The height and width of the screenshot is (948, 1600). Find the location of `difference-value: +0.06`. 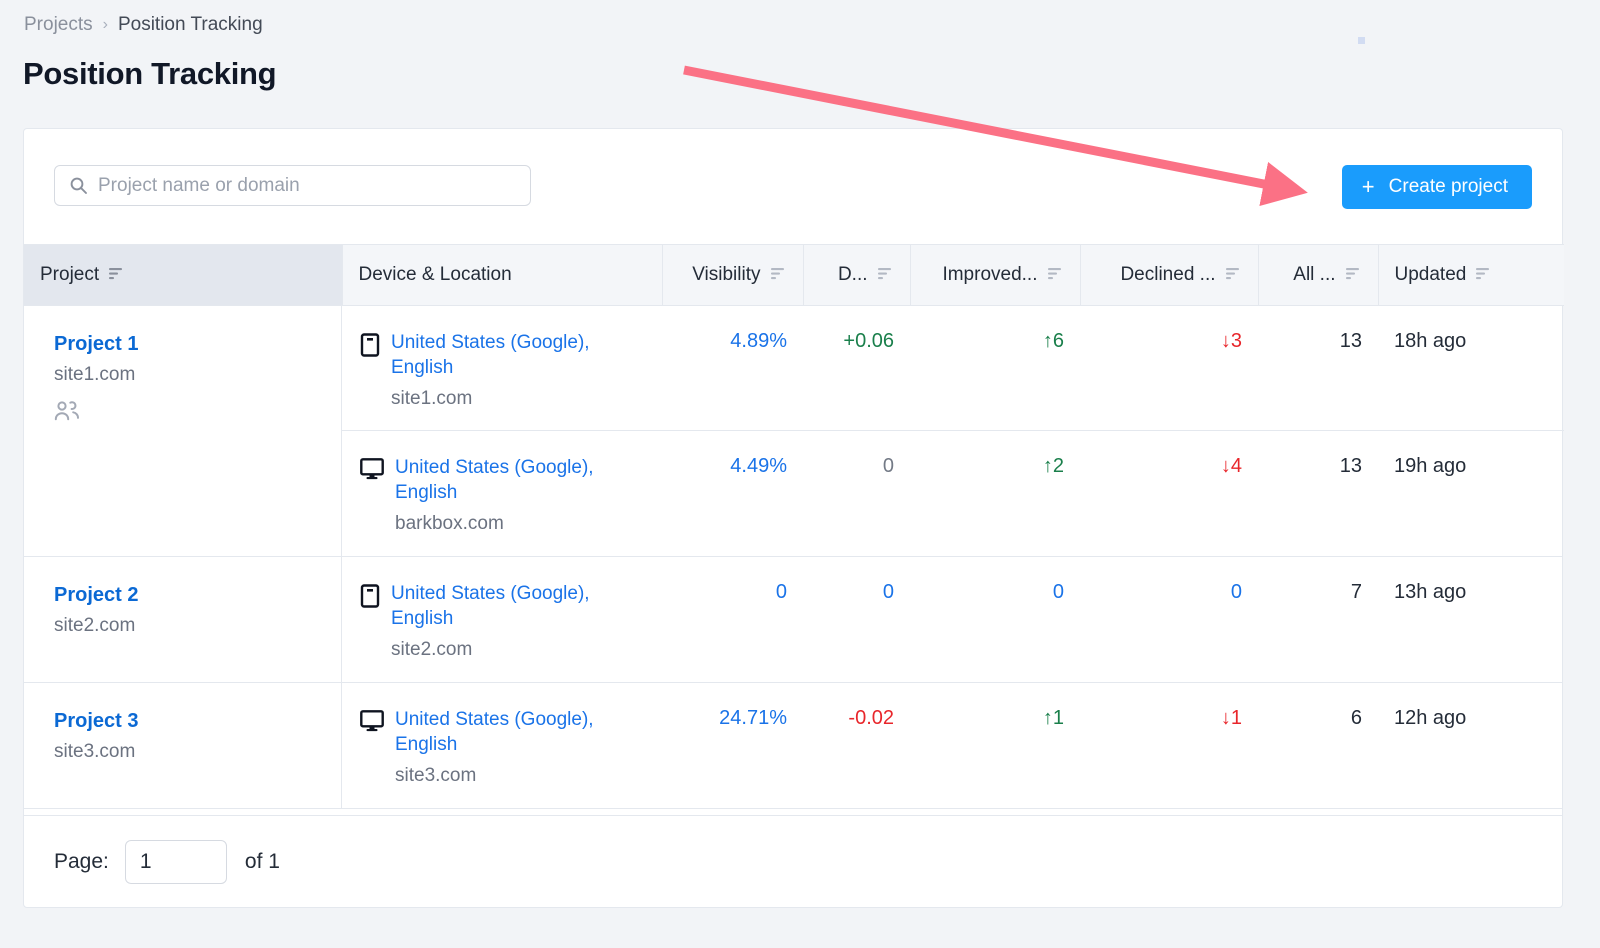

difference-value: +0.06 is located at coordinates (868, 341).